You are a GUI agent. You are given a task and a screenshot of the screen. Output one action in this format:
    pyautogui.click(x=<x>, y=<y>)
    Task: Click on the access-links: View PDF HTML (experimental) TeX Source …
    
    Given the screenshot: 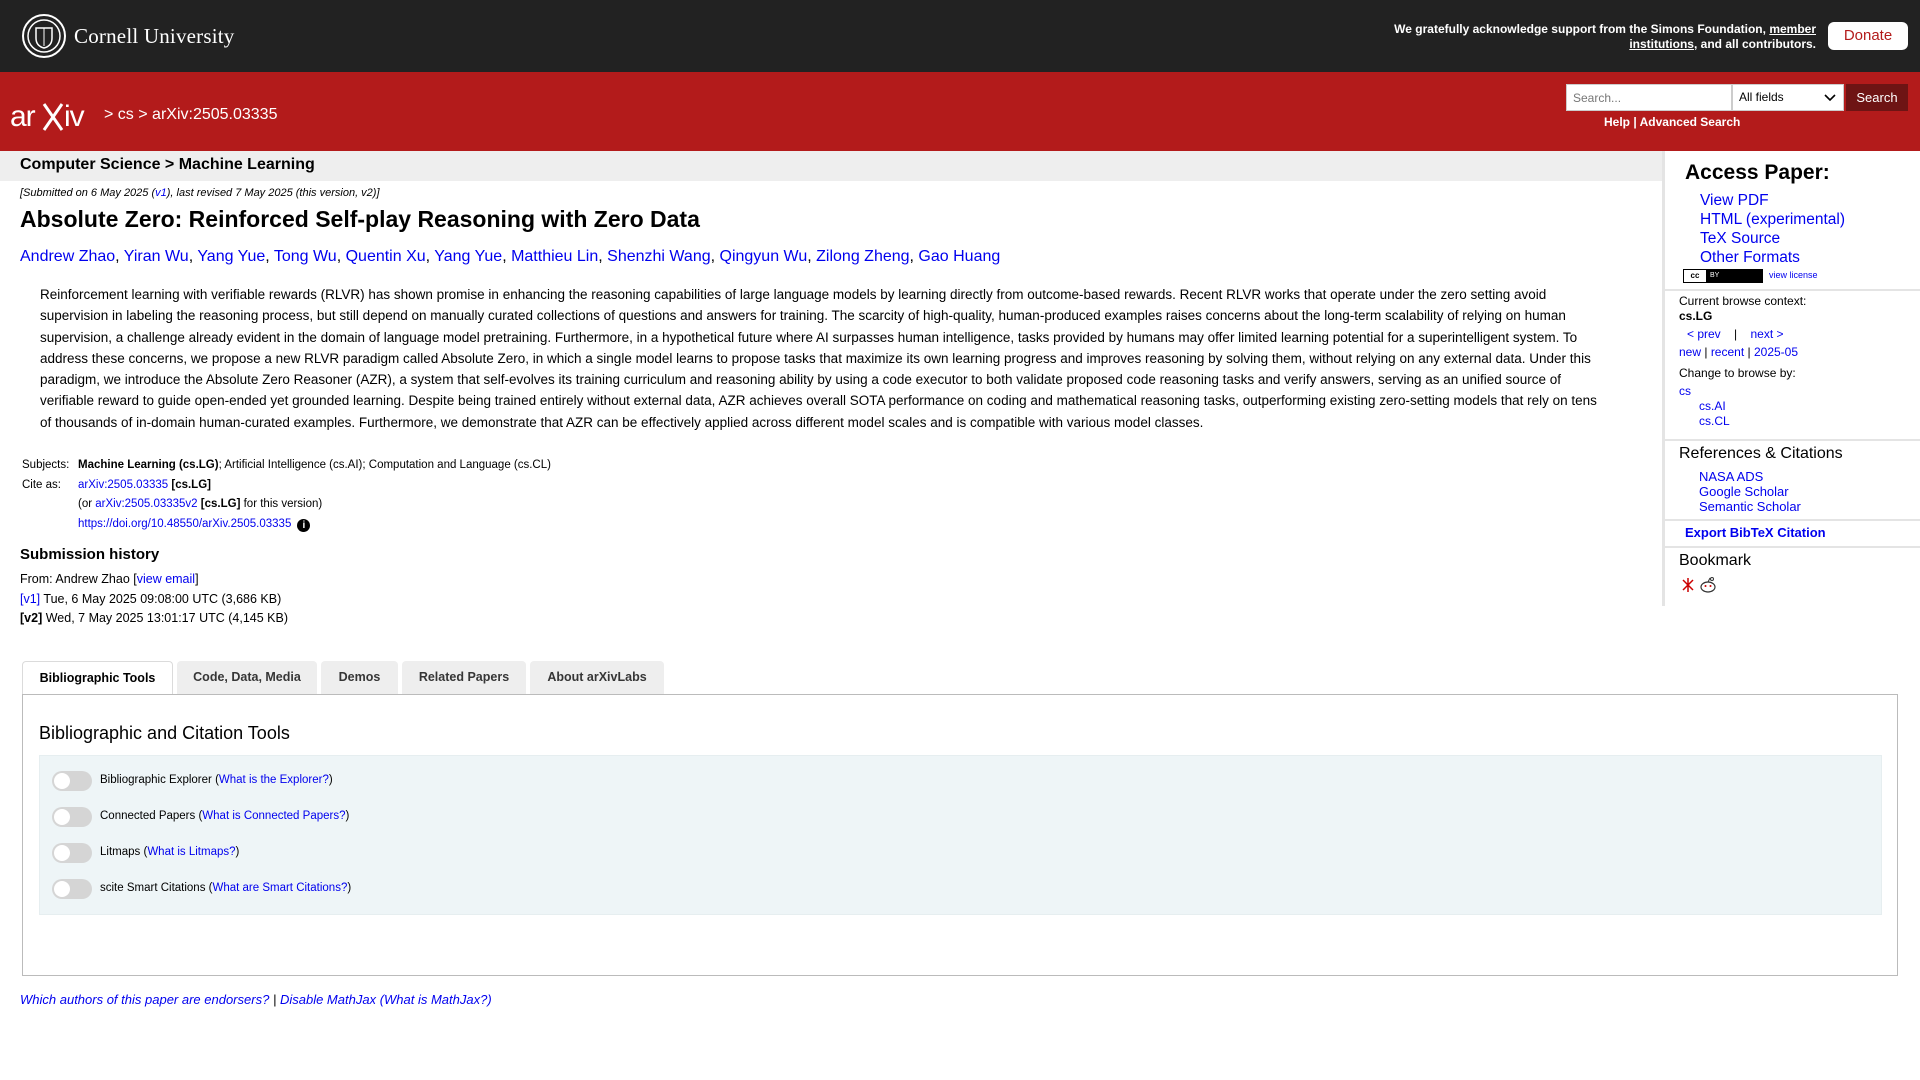 What is the action you would take?
    pyautogui.click(x=1772, y=229)
    